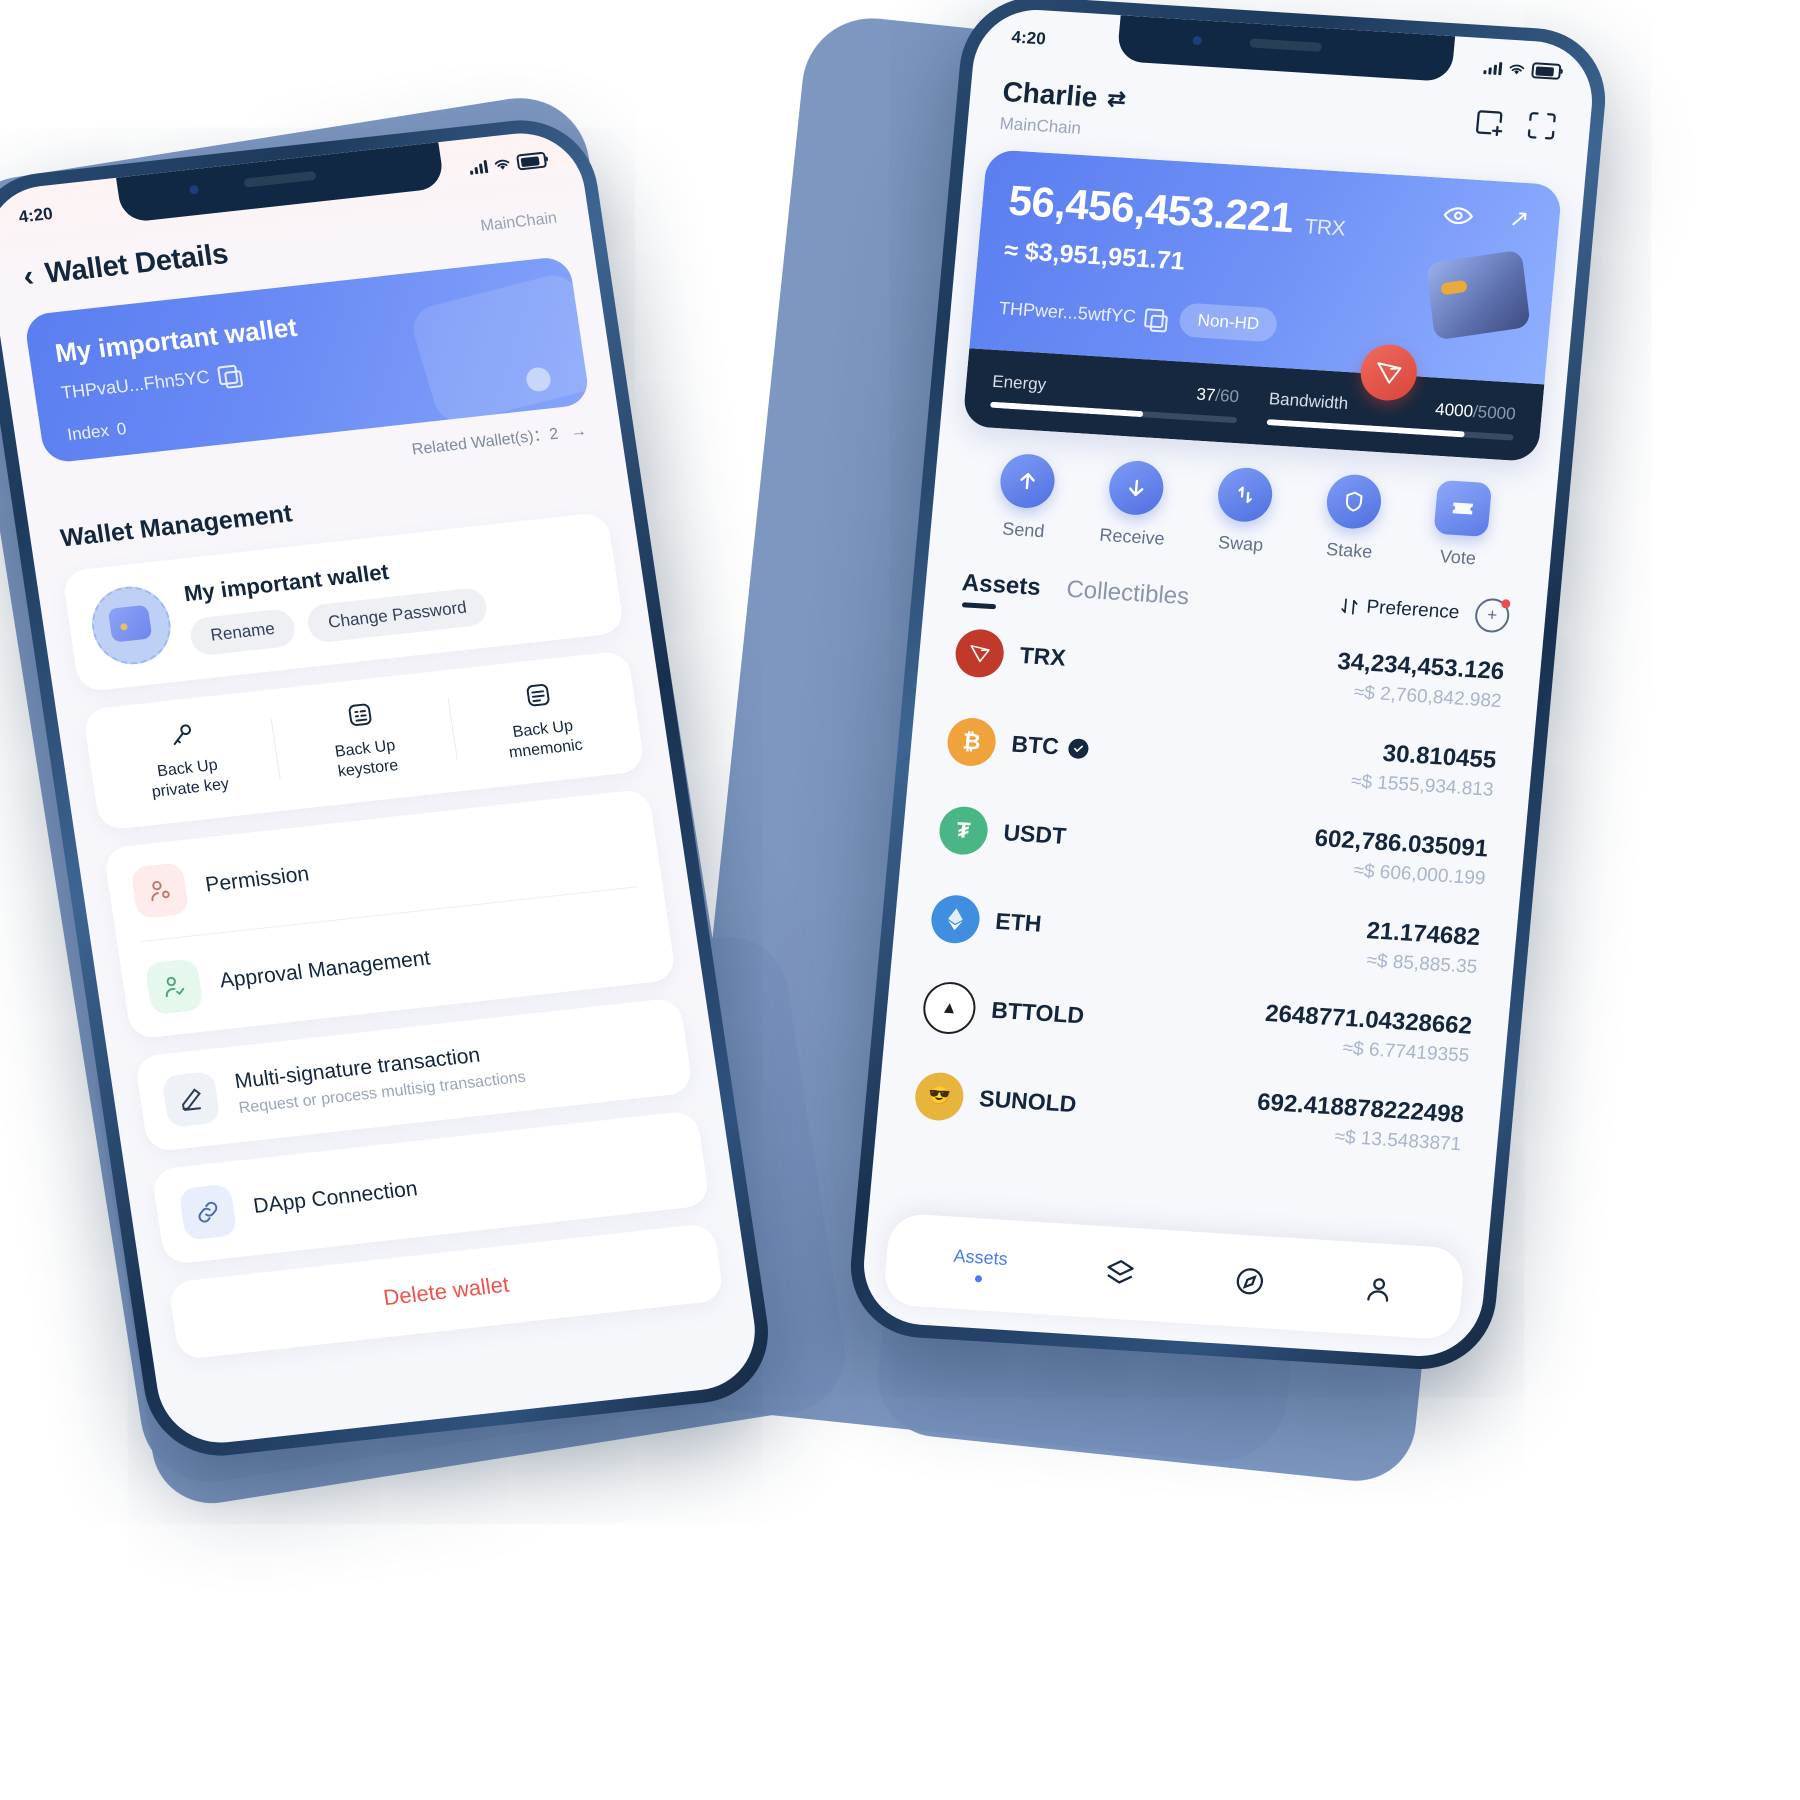 This screenshot has width=1800, height=1800. I want to click on backup-keystore-button: Back Up keystore, so click(364, 738).